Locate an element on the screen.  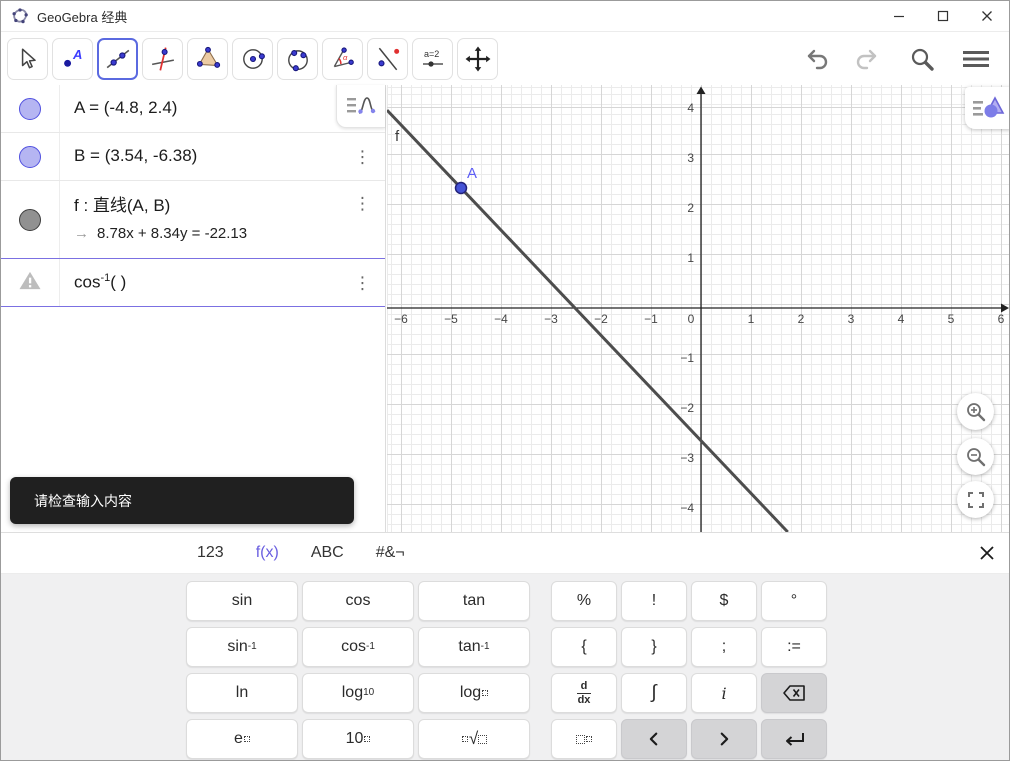
algebra-row-f: f : 直线(A, B) → 8.78x + 8.34y = -22.13 ⋮ is located at coordinates (193, 220).